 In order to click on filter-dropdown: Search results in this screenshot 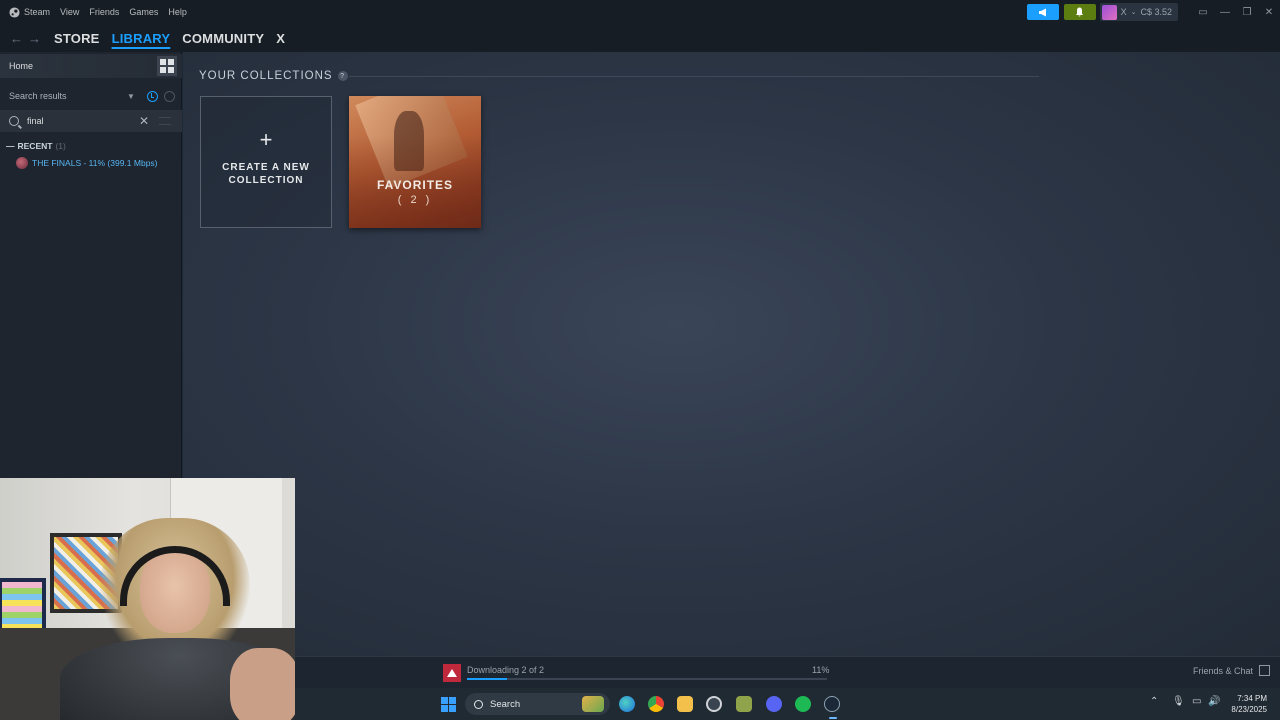, I will do `click(68, 96)`.